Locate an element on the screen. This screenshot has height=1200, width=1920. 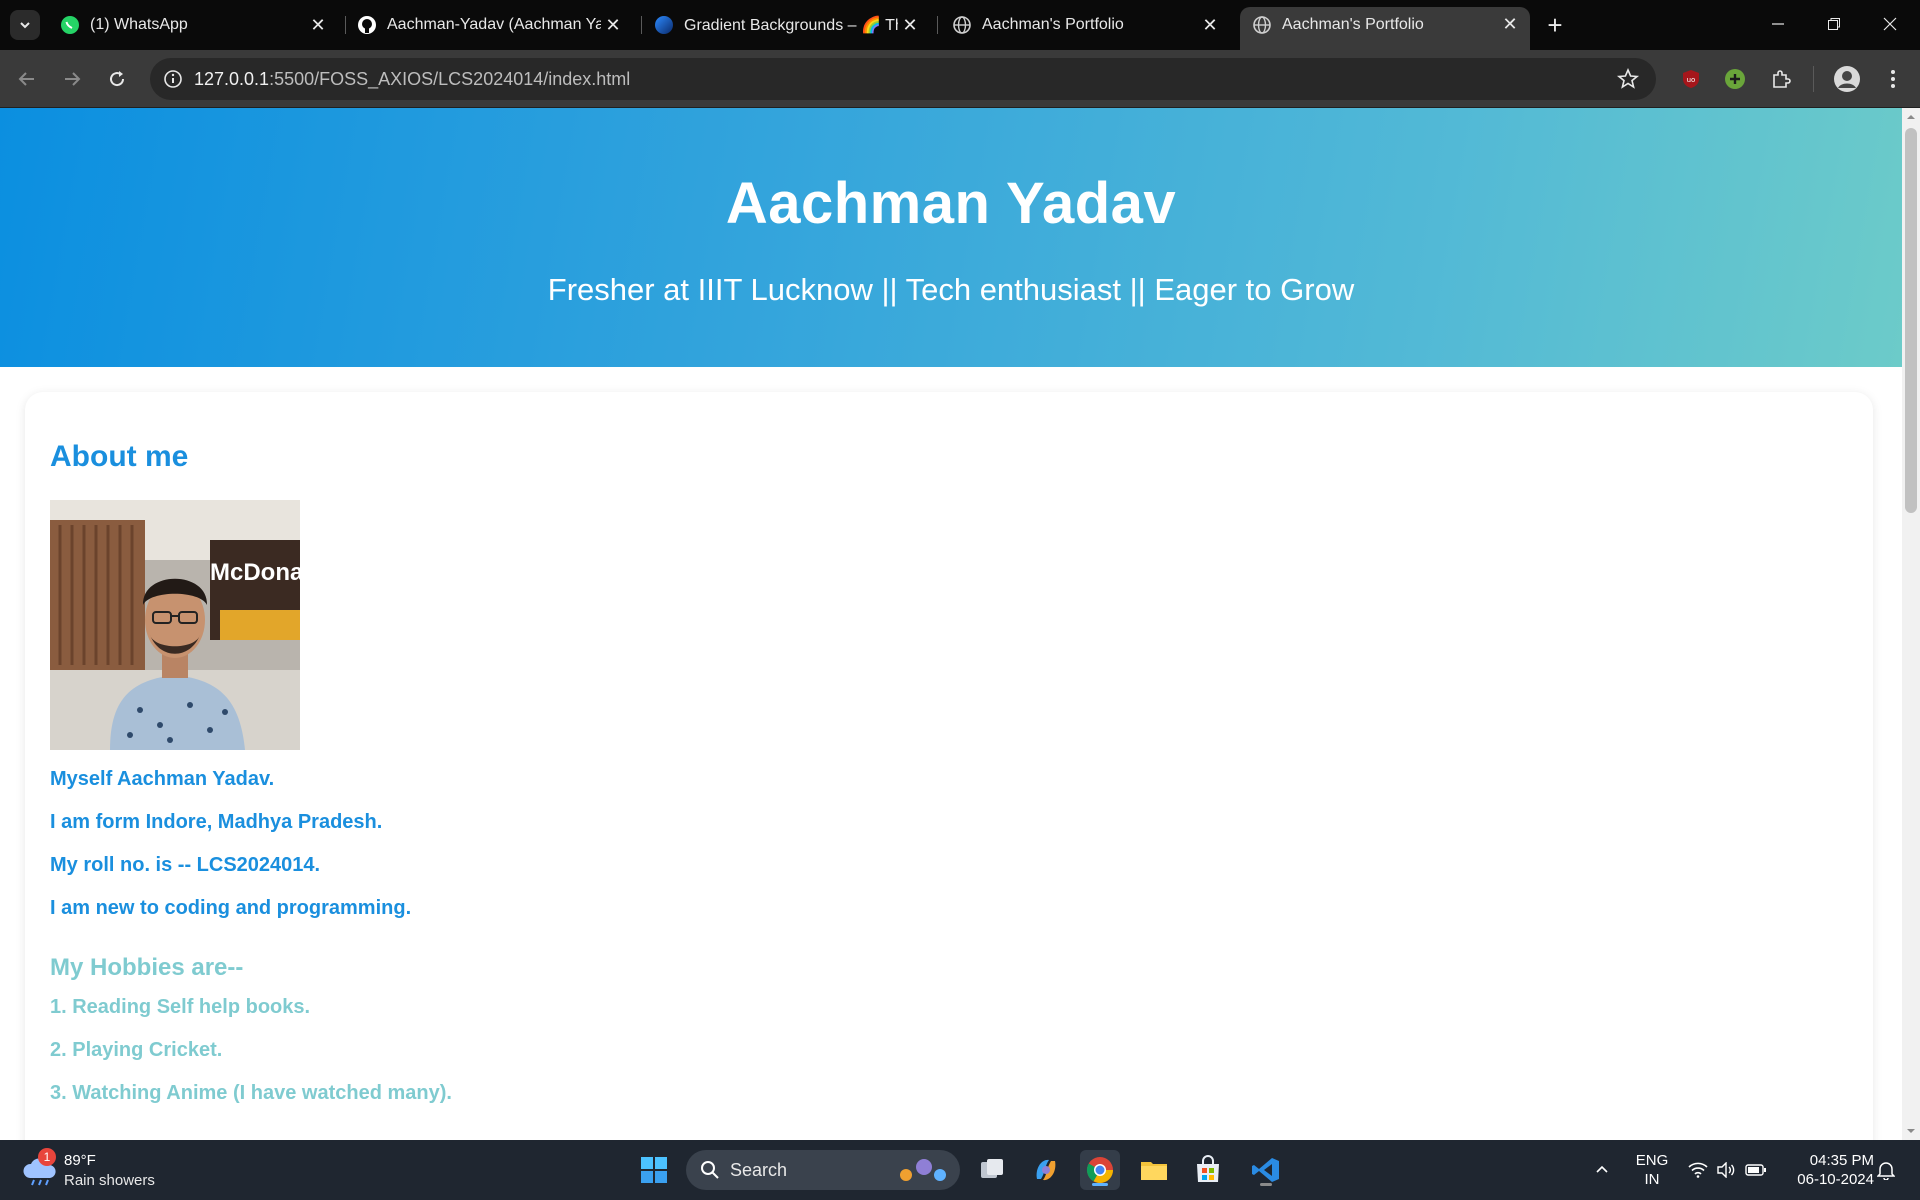
language-region: IN is located at coordinates (1652, 1179).